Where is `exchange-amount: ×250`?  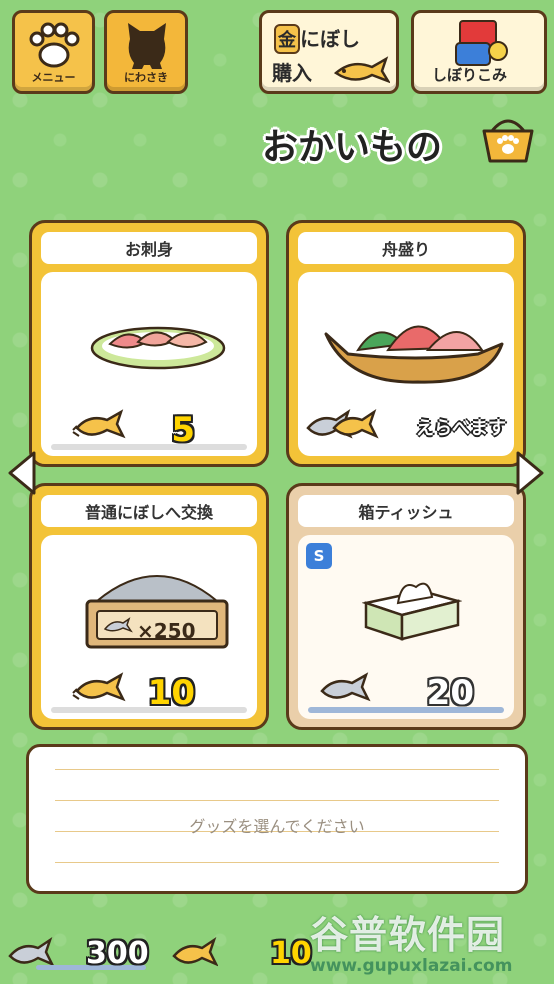
exchange-amount: ×250 is located at coordinates (166, 631).